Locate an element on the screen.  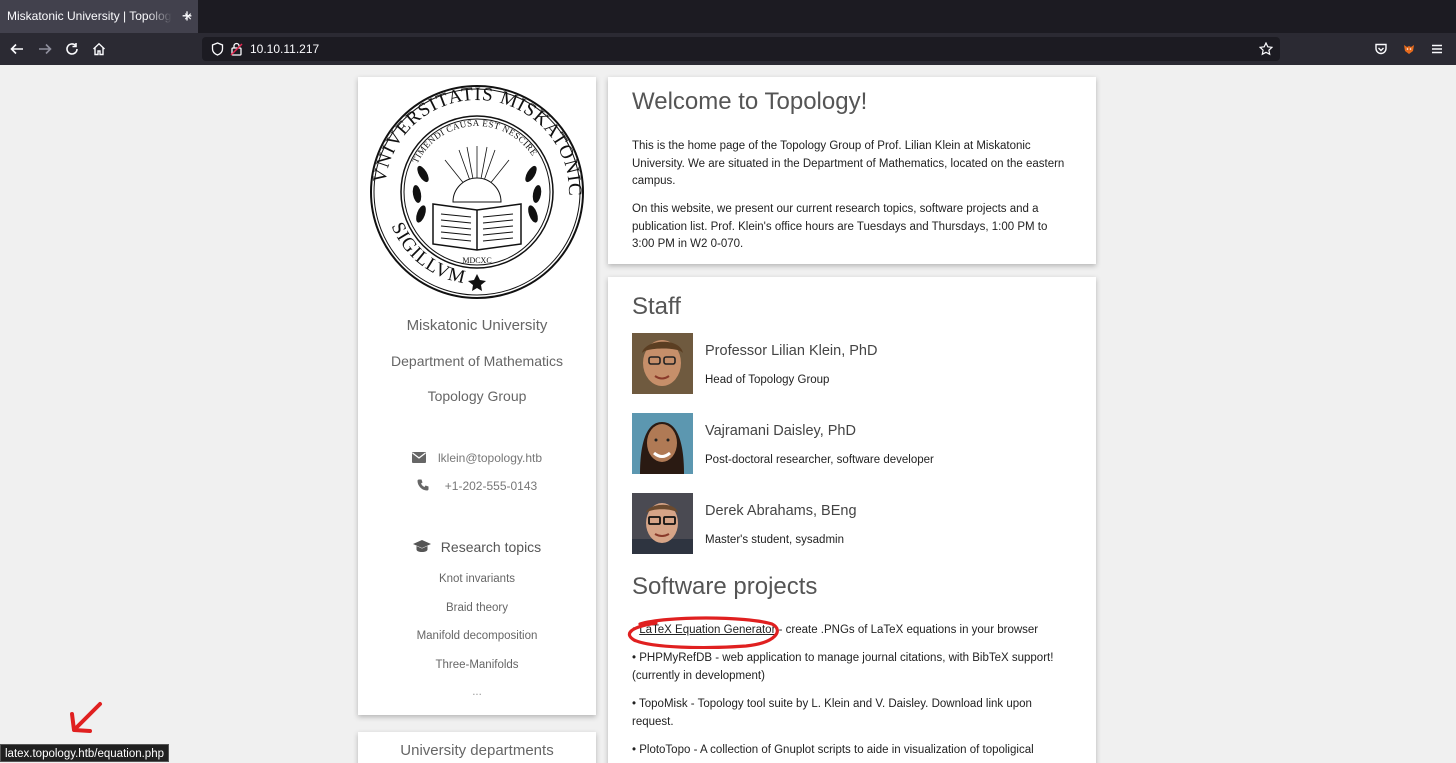
back-arrow-icon is located at coordinates (16, 49).